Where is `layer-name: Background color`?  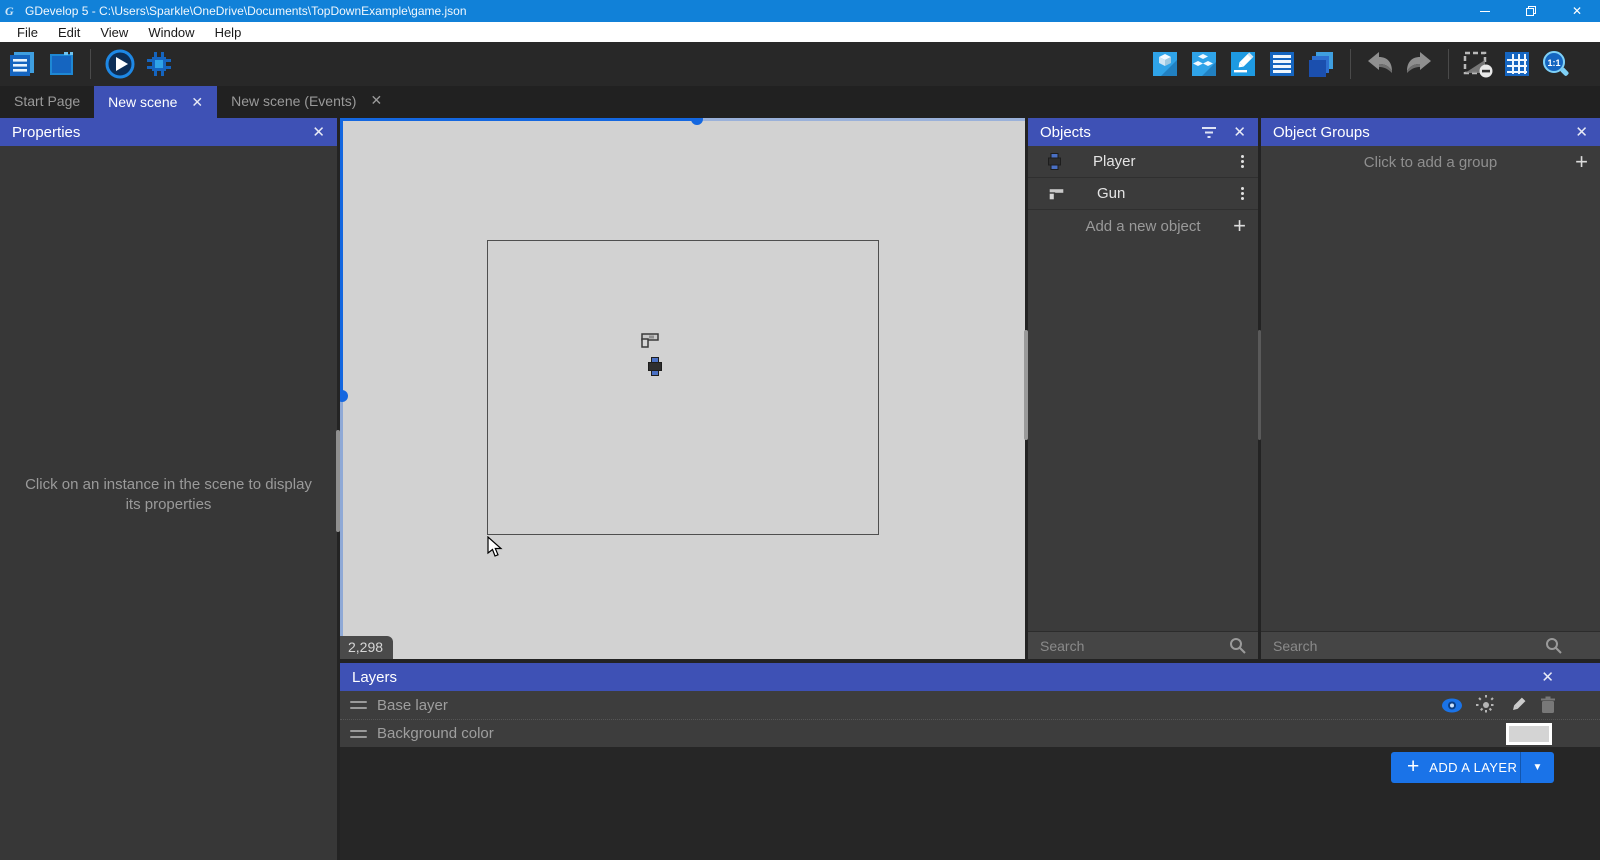 layer-name: Background color is located at coordinates (435, 733).